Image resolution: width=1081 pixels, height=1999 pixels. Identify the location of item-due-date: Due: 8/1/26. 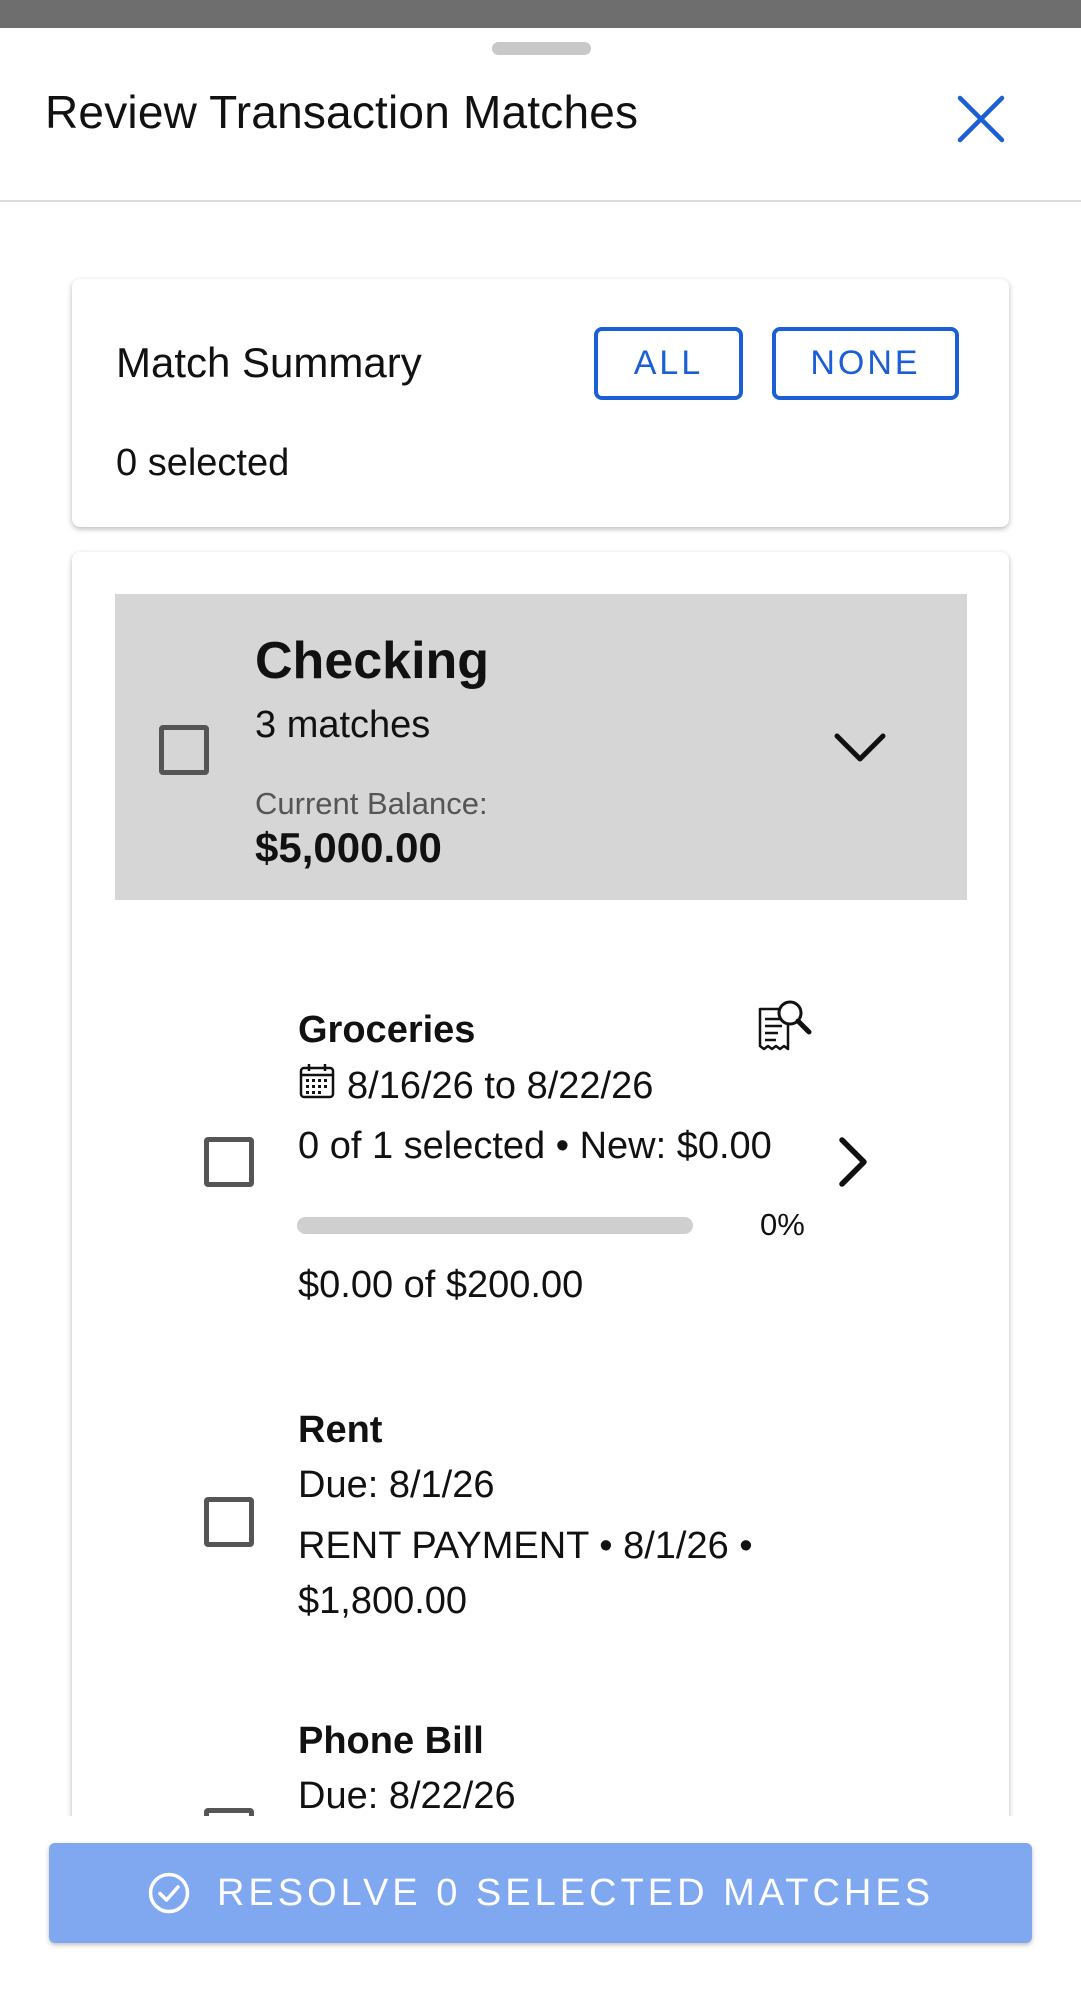
(396, 1485).